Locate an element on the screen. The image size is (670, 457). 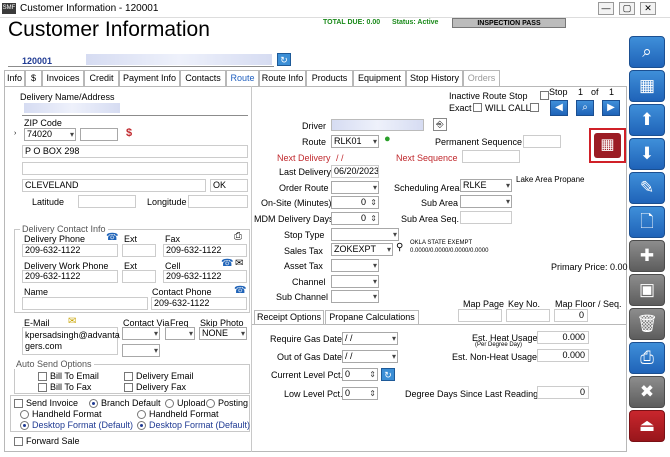
sub-area-select is located at coordinates (486, 201).